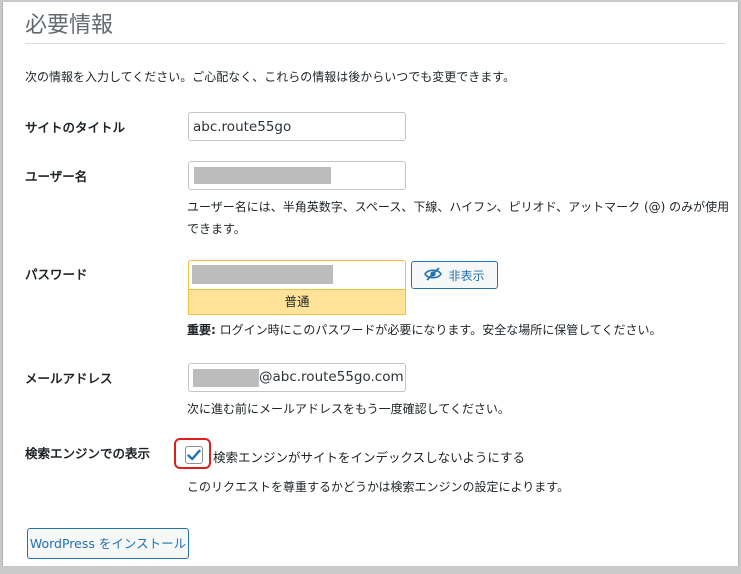  I want to click on redacted-username, so click(262, 175).